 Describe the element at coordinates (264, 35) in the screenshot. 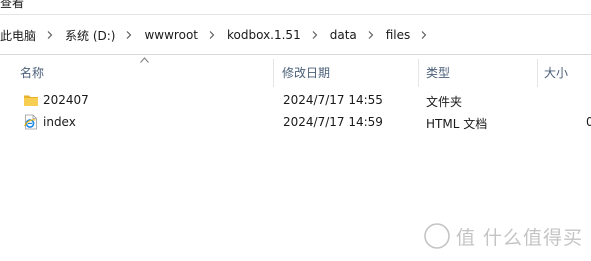

I see `breadcrumb-kodbox: kodbox.1.51` at that location.